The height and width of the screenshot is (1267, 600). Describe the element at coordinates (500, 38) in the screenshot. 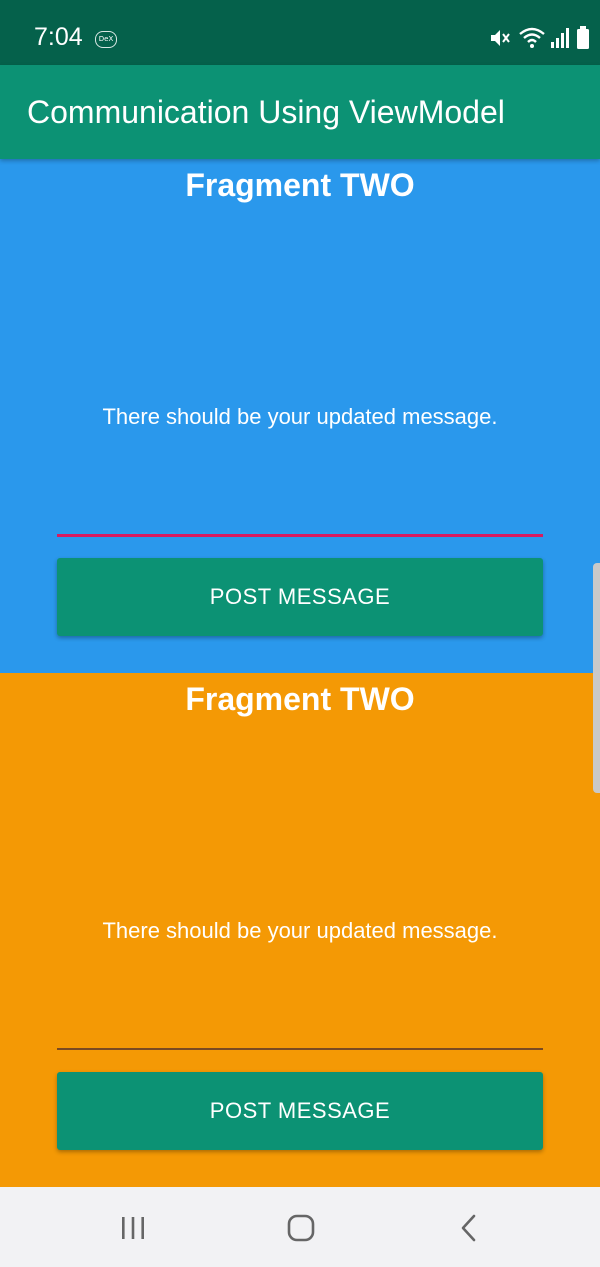

I see `mute-icon` at that location.